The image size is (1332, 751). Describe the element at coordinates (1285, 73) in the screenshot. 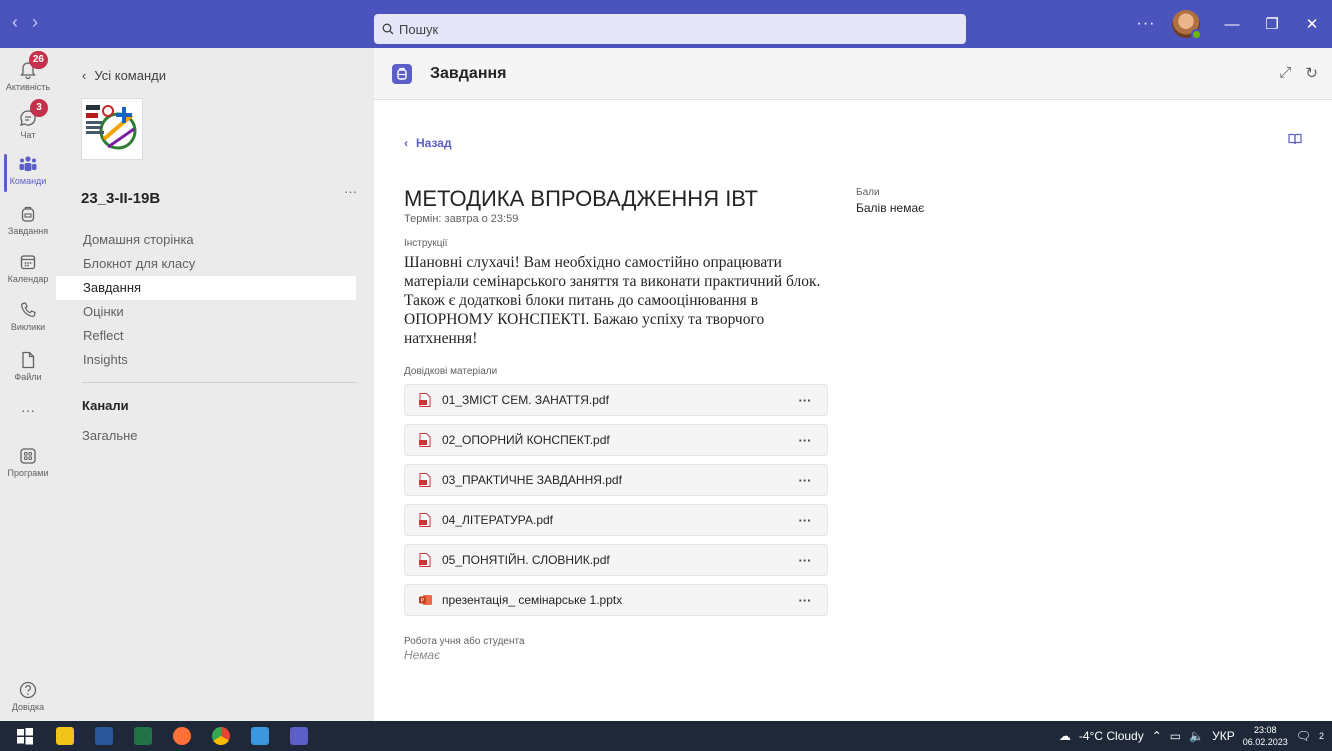

I see `expand-icon: ⤢` at that location.